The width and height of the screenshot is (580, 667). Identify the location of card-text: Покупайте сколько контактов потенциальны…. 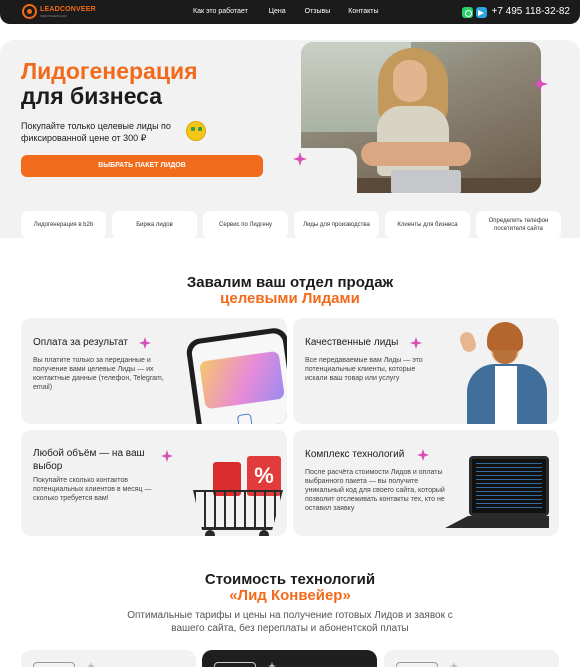
(92, 489).